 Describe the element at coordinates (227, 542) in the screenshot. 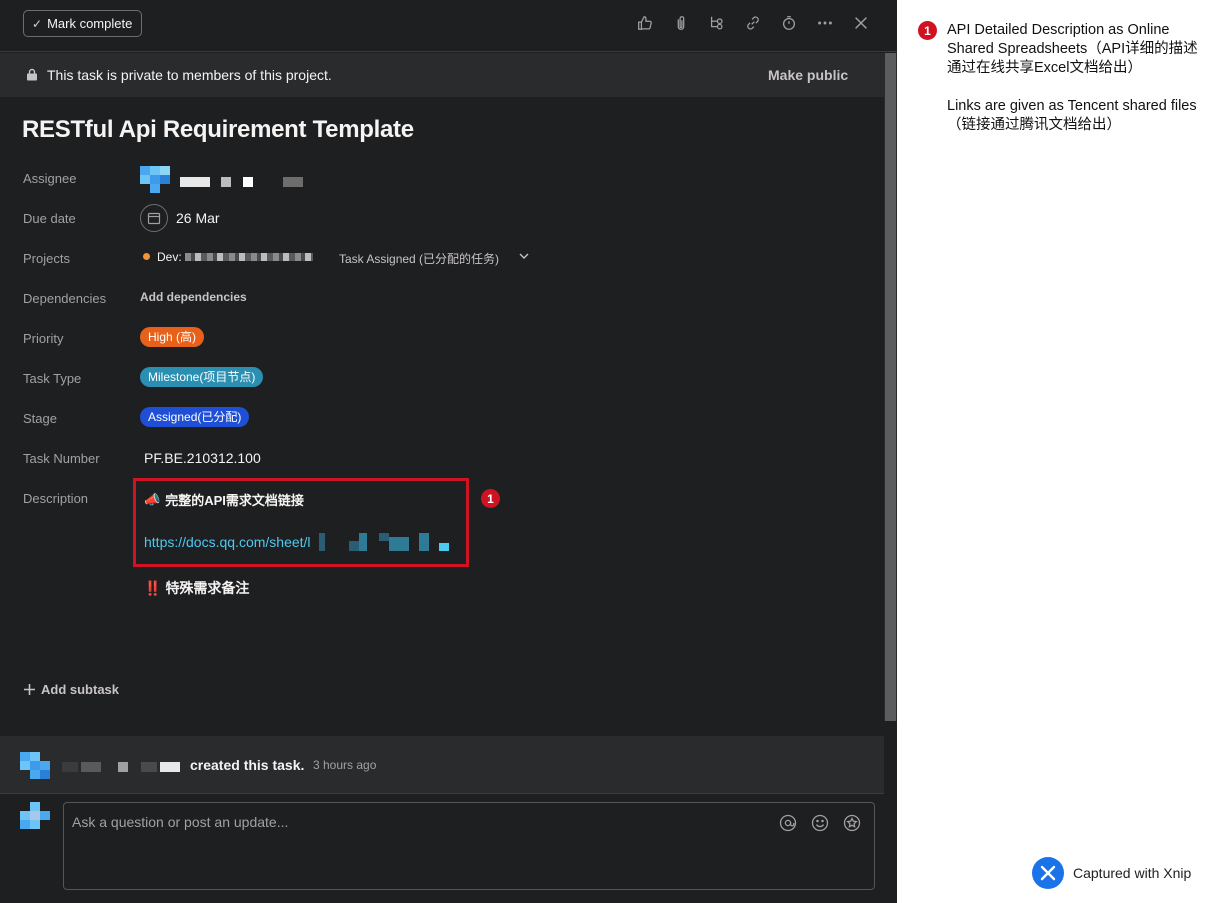

I see `description-link: https://docs.qq.com/sheet/l` at that location.